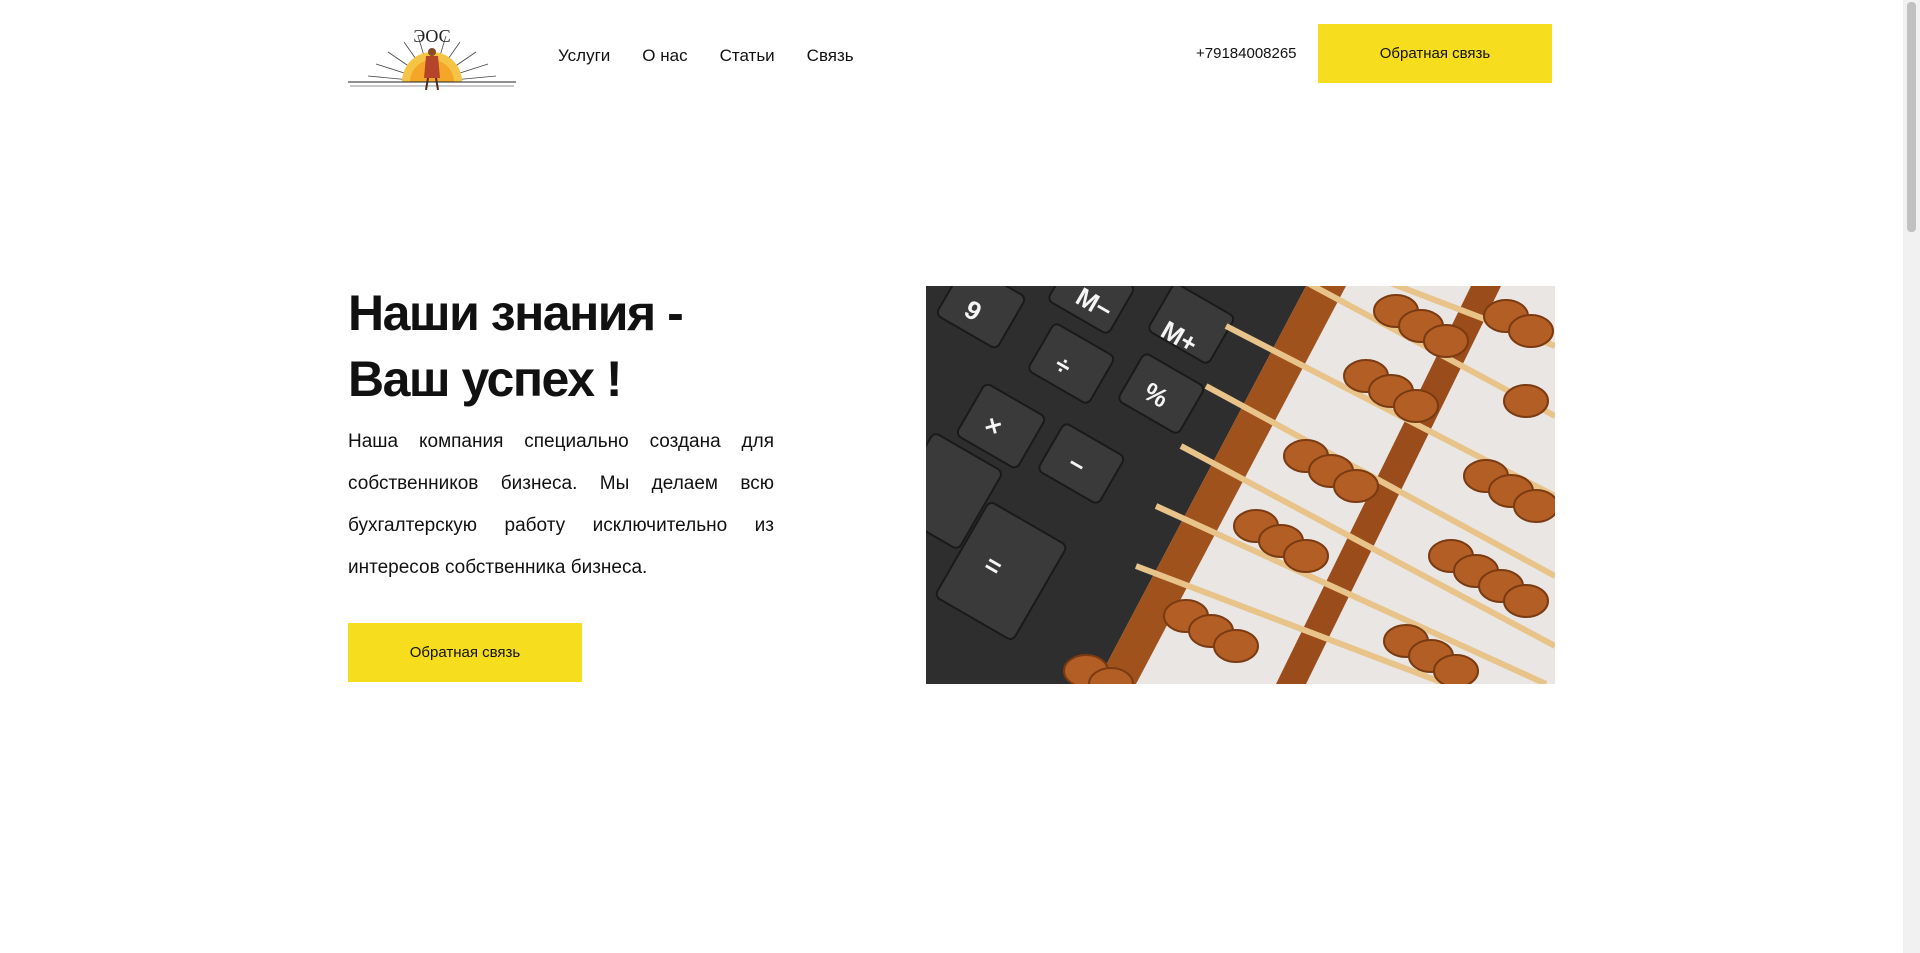 The width and height of the screenshot is (1920, 953). I want to click on nav-item-contact: Связь, so click(830, 56).